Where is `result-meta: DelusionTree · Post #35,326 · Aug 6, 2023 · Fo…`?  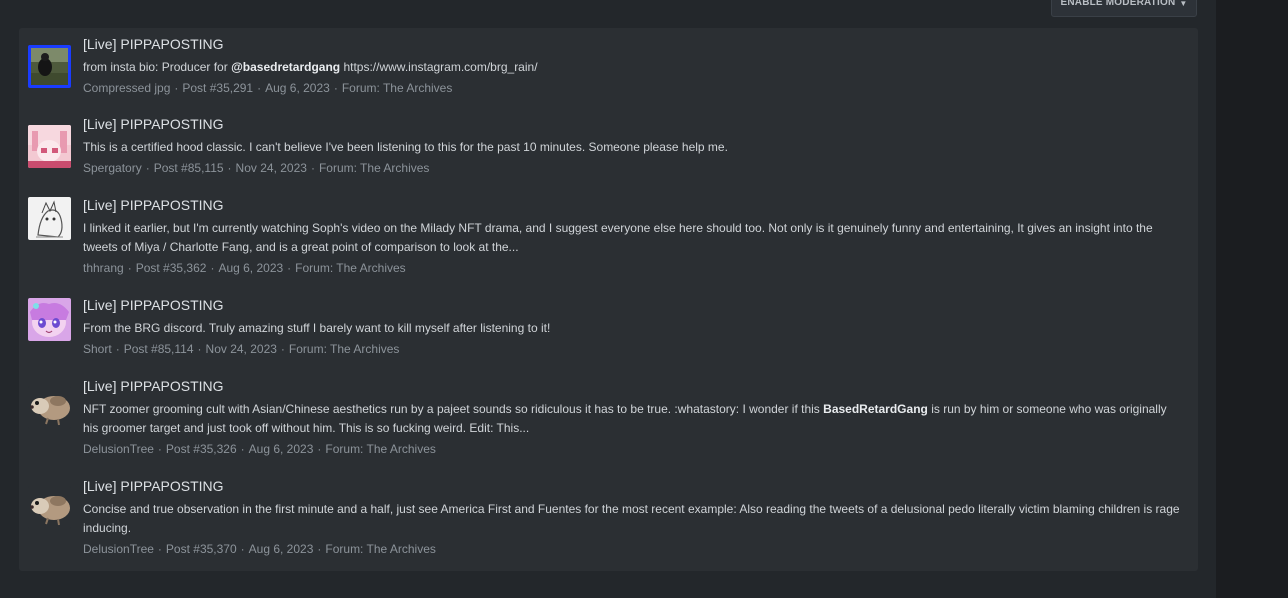 result-meta: DelusionTree · Post #35,326 · Aug 6, 2023 · Fo… is located at coordinates (259, 449).